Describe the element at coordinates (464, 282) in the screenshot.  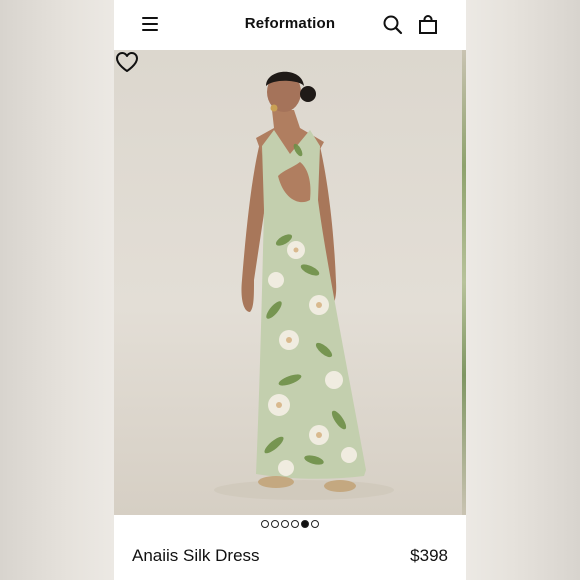
I see `next-image-peek` at that location.